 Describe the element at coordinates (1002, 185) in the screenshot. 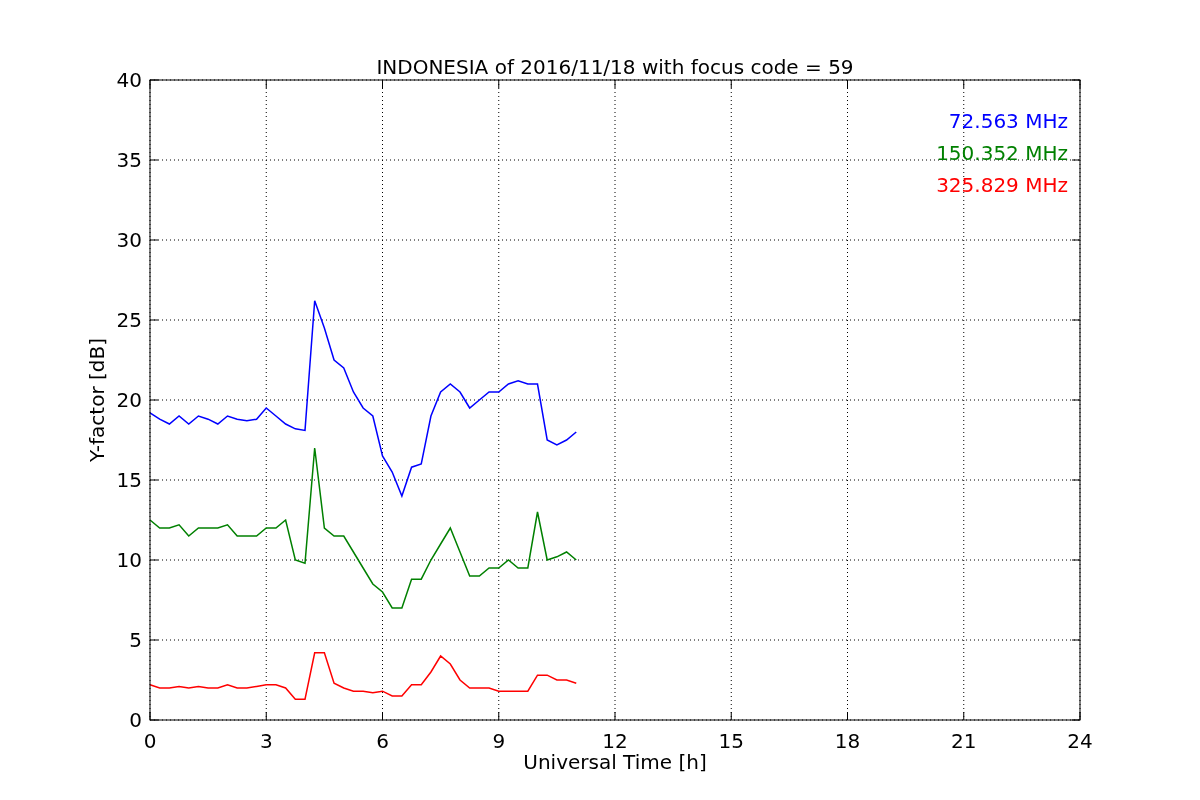

I see `legend-label: 325.829 MHz` at that location.